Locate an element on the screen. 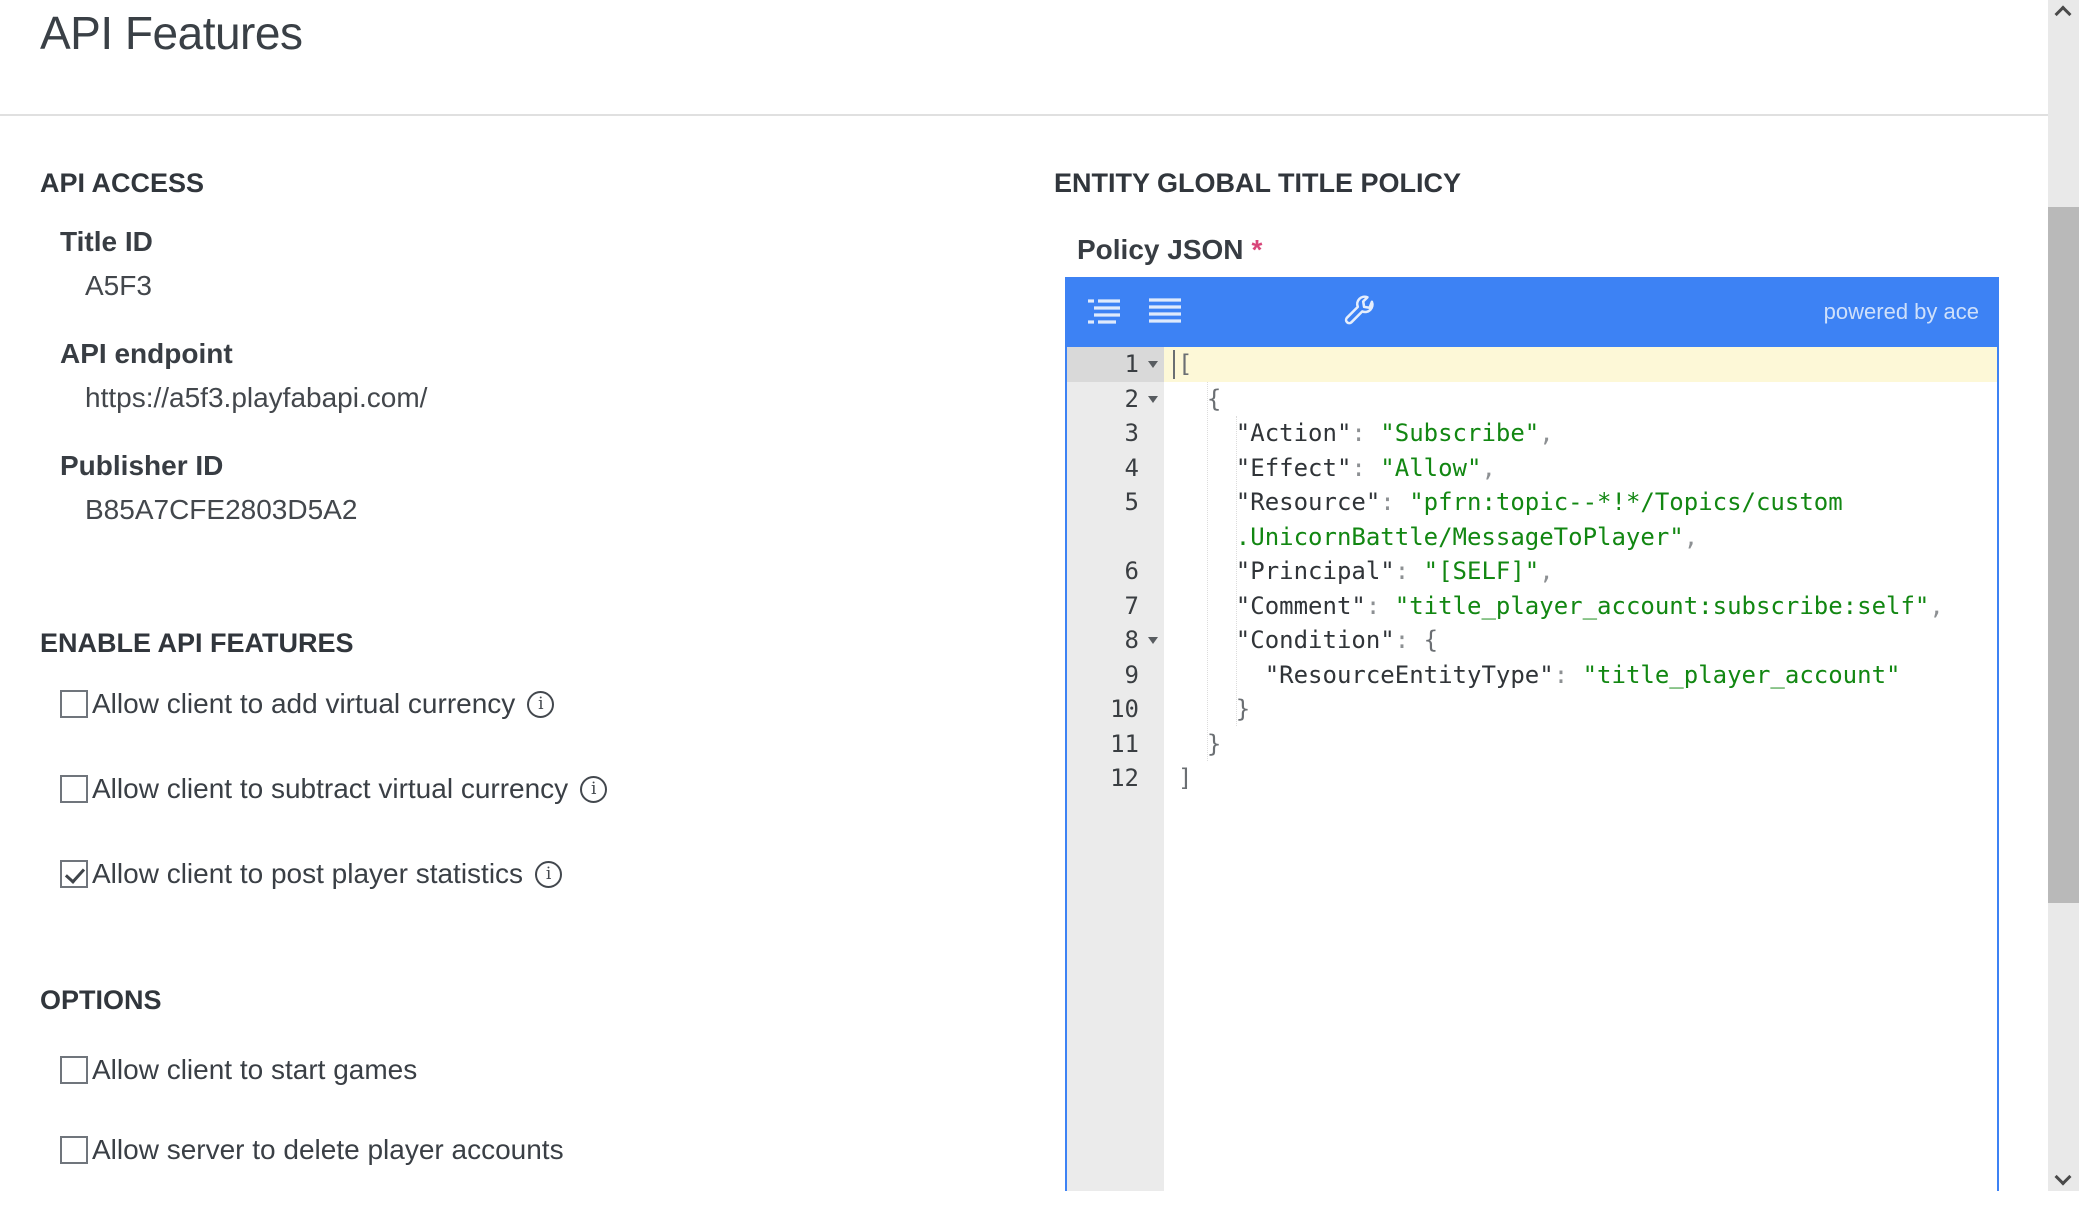  gutter-line-number: 2 is located at coordinates (1115, 399).